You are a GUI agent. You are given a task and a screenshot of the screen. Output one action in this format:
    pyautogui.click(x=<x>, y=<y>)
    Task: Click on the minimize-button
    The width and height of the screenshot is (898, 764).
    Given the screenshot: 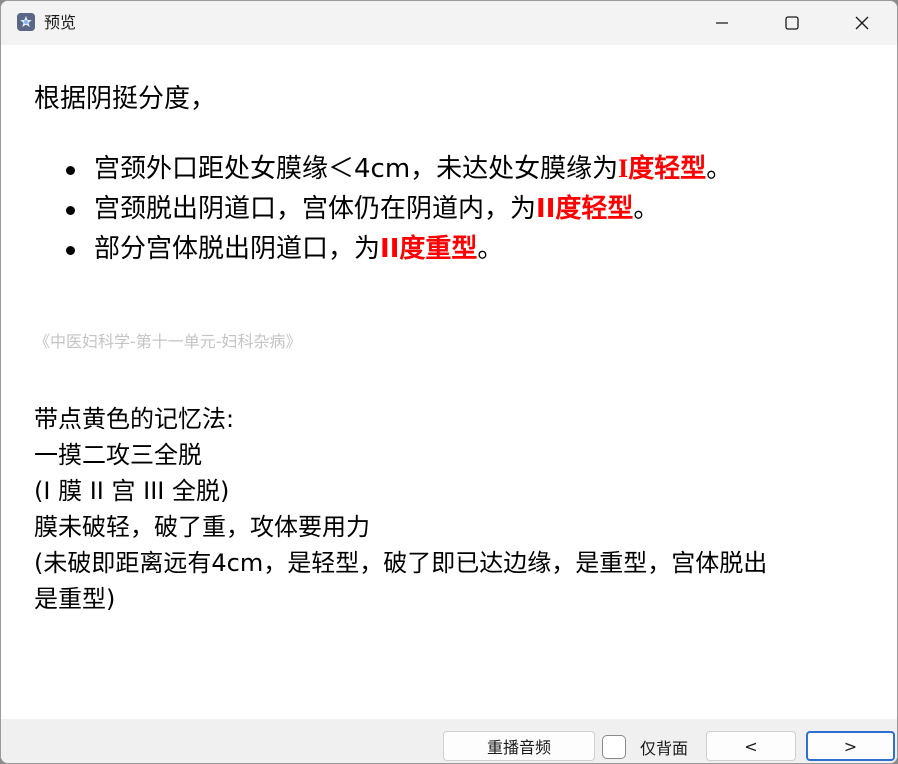 What is the action you would take?
    pyautogui.click(x=722, y=23)
    